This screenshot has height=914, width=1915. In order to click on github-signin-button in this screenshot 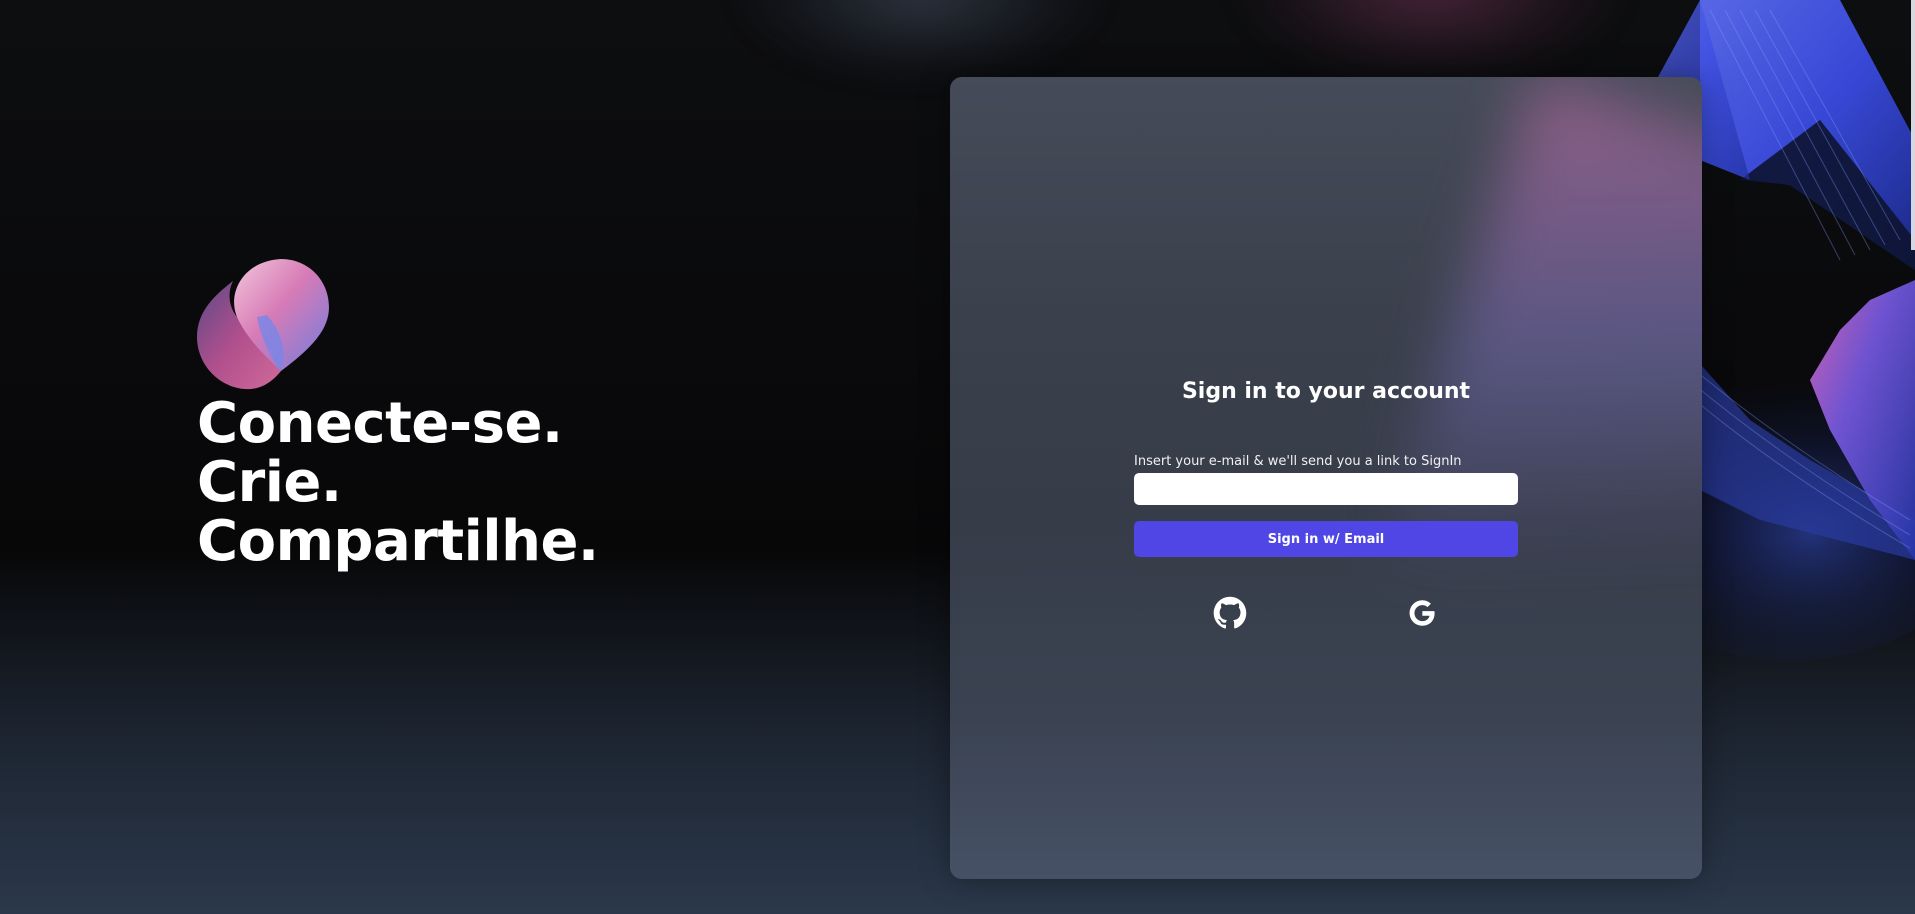, I will do `click(1230, 613)`.